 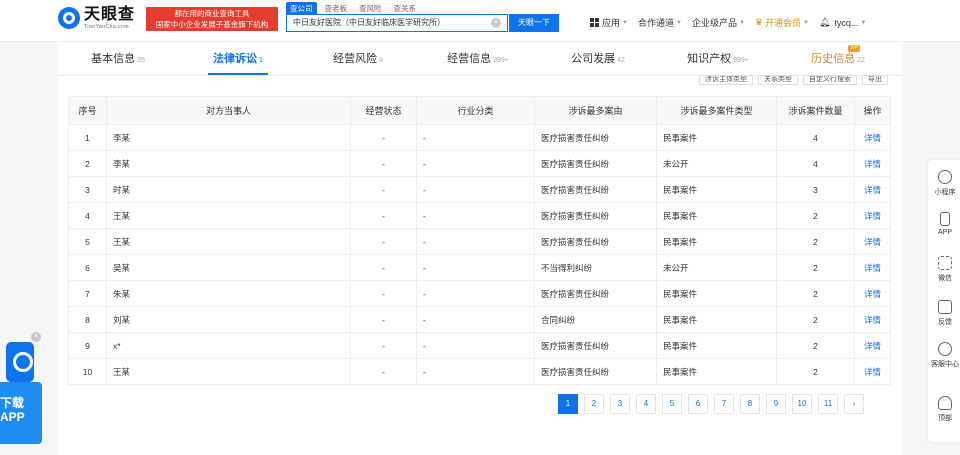 What do you see at coordinates (568, 404) in the screenshot?
I see `page-button: 1` at bounding box center [568, 404].